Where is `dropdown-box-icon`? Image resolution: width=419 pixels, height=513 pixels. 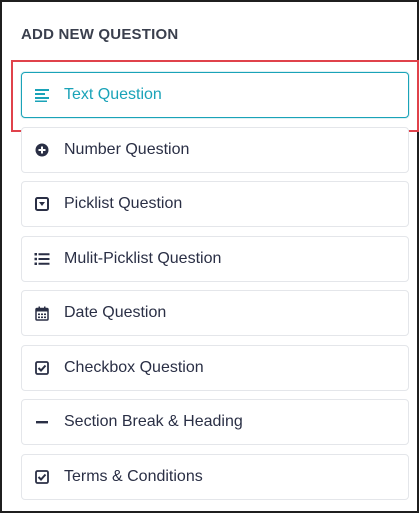
dropdown-box-icon is located at coordinates (42, 204).